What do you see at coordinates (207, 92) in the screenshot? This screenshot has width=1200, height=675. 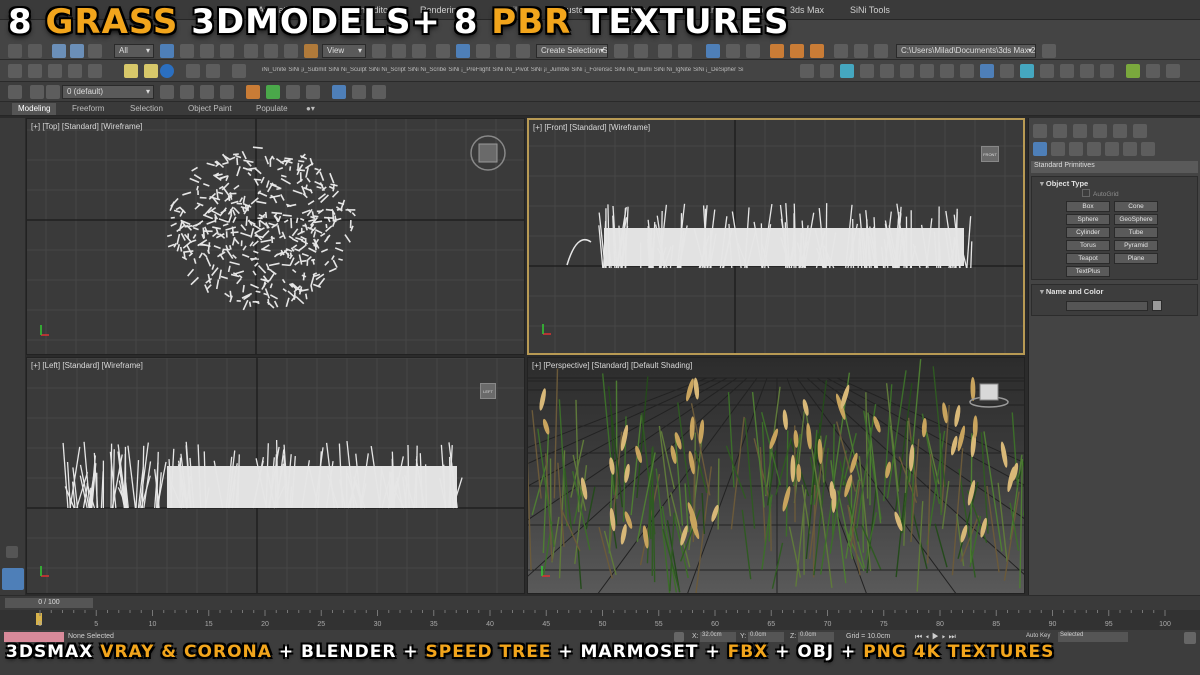 I see `select-layer-icon` at bounding box center [207, 92].